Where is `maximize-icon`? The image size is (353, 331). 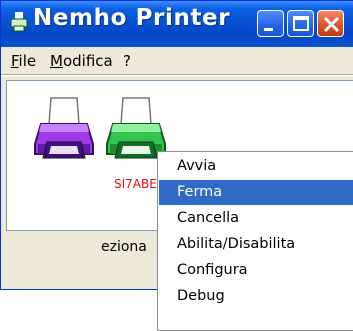
maximize-icon is located at coordinates (301, 23).